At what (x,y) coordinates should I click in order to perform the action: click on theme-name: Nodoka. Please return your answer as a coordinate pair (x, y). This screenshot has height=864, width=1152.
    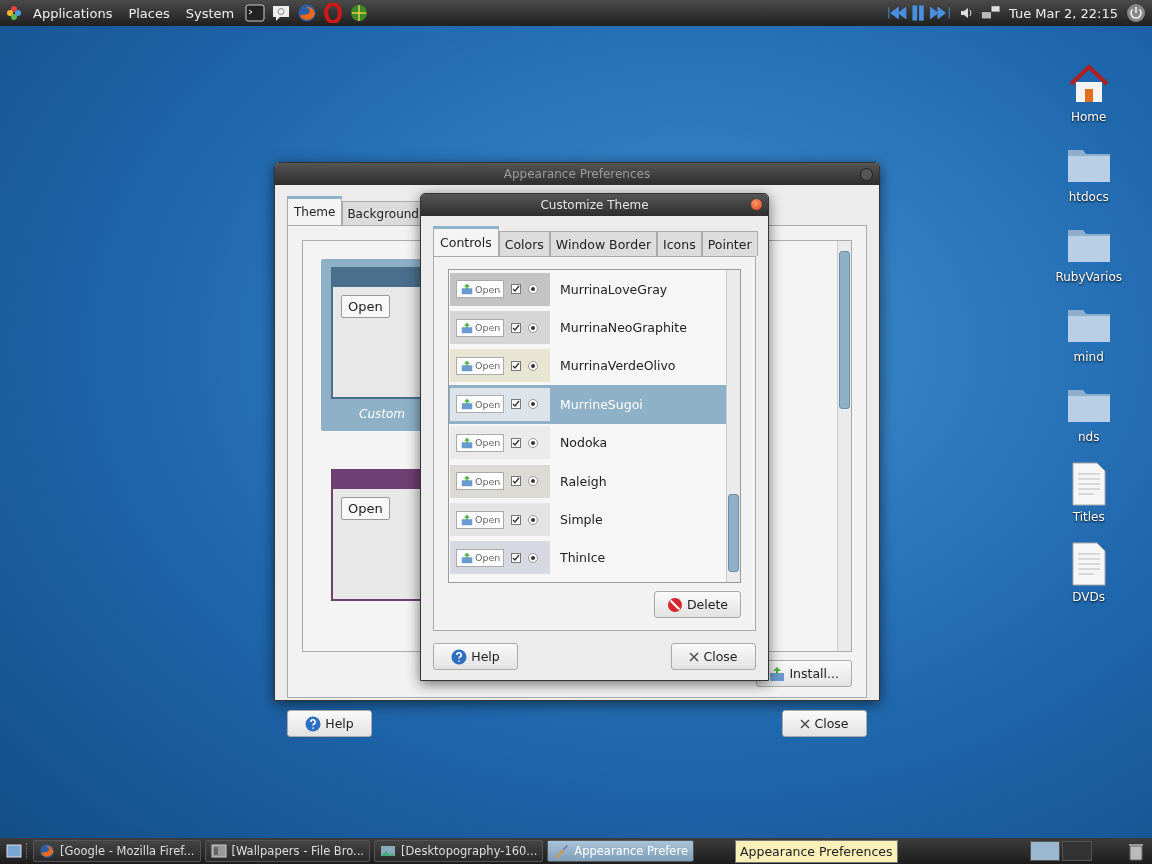
    Looking at the image, I should click on (584, 443).